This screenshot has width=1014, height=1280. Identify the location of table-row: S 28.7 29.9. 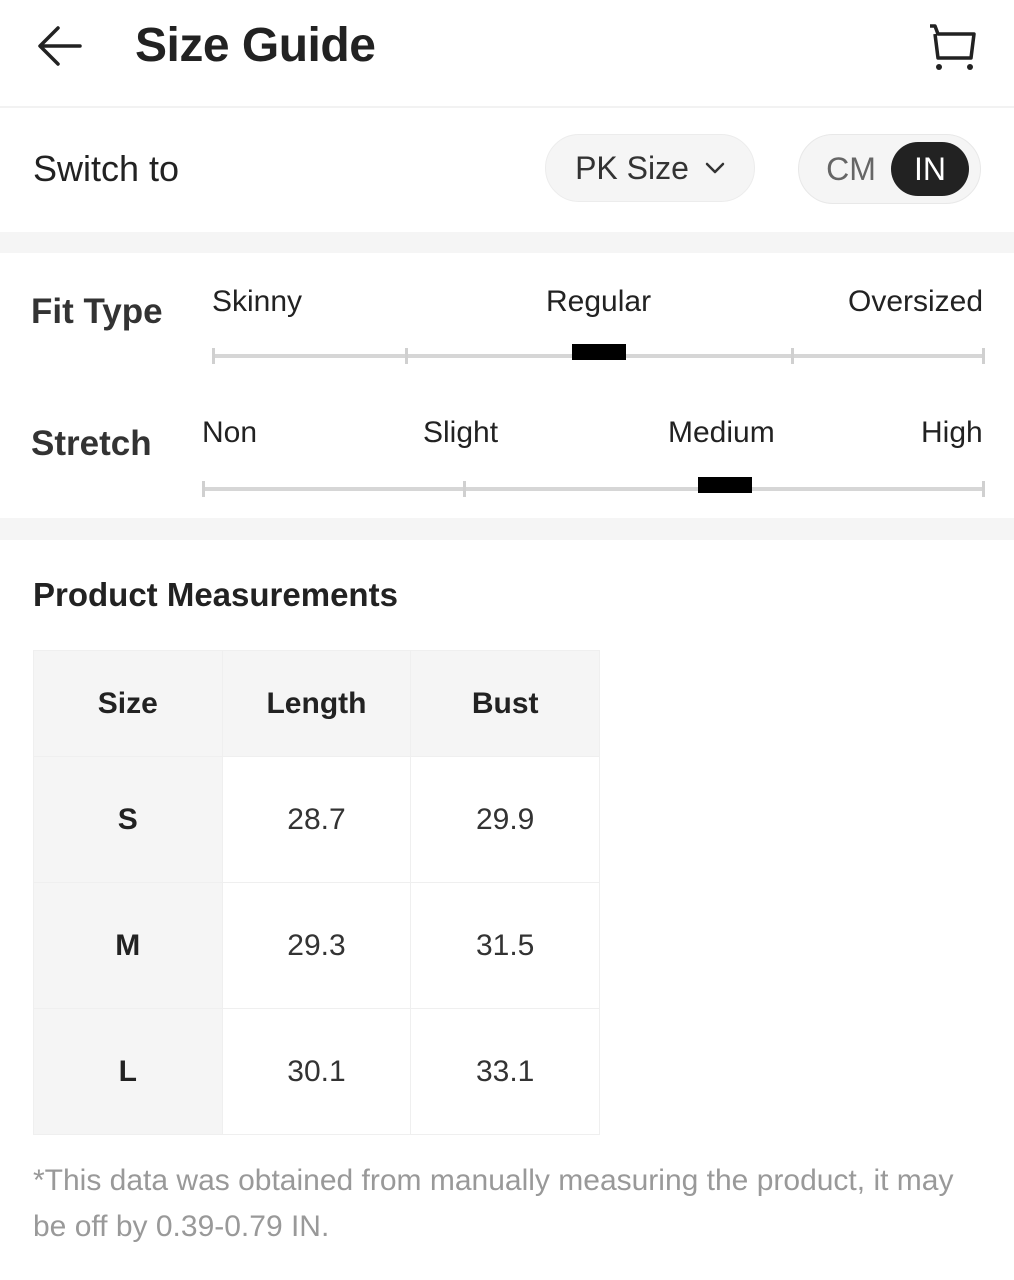
(316, 819).